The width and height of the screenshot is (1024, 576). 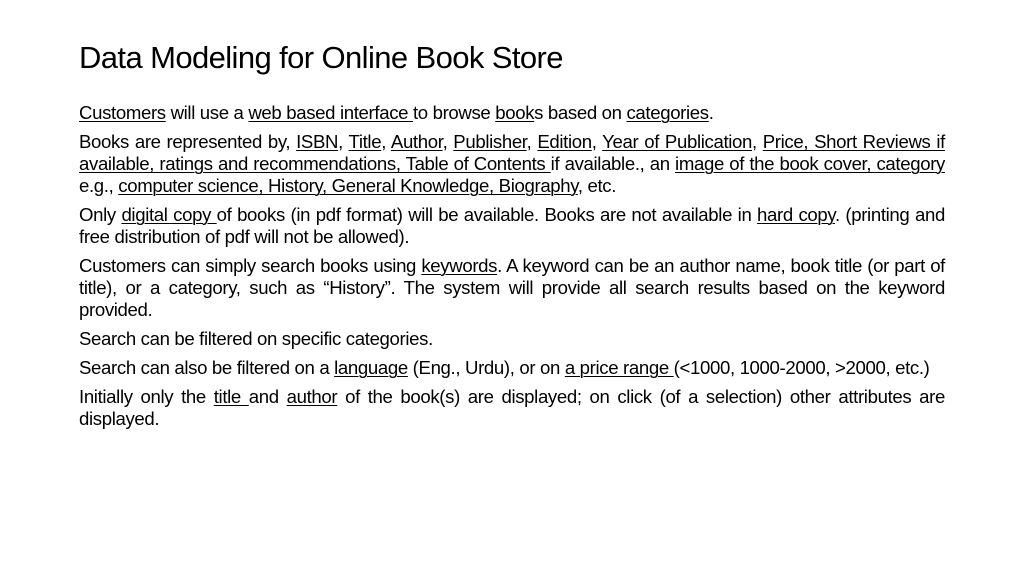 I want to click on text-run: Books are represented by,, so click(x=188, y=141).